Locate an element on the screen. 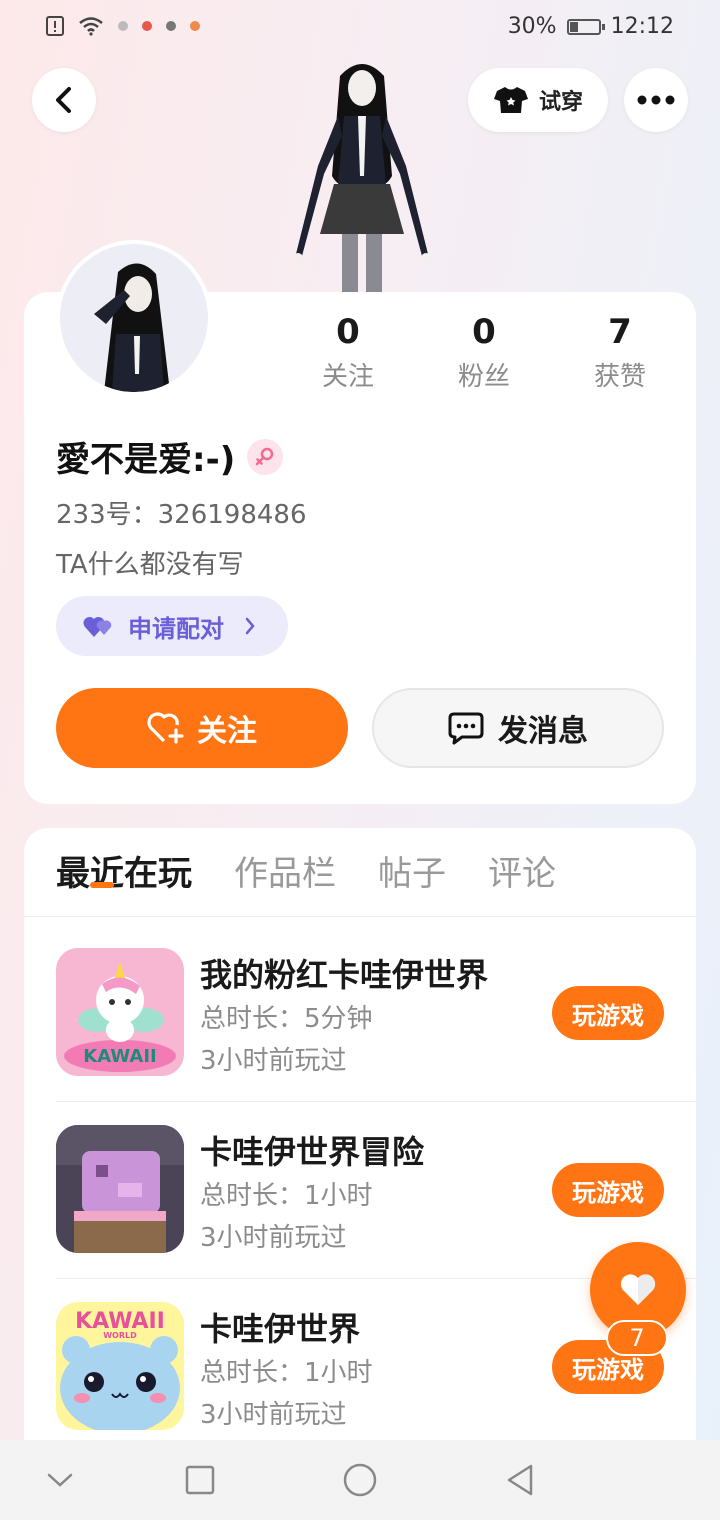 The width and height of the screenshot is (720, 1520). stat-followers-value: 0 is located at coordinates (484, 332).